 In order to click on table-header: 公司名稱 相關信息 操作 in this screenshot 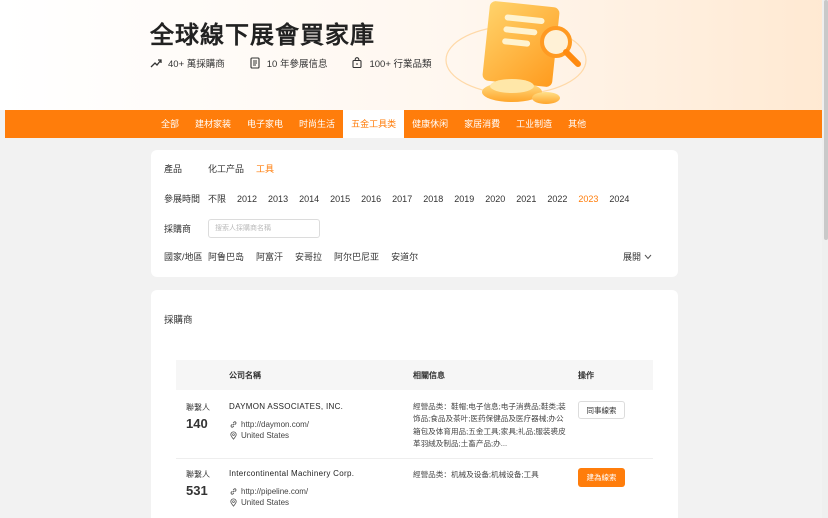, I will do `click(414, 375)`.